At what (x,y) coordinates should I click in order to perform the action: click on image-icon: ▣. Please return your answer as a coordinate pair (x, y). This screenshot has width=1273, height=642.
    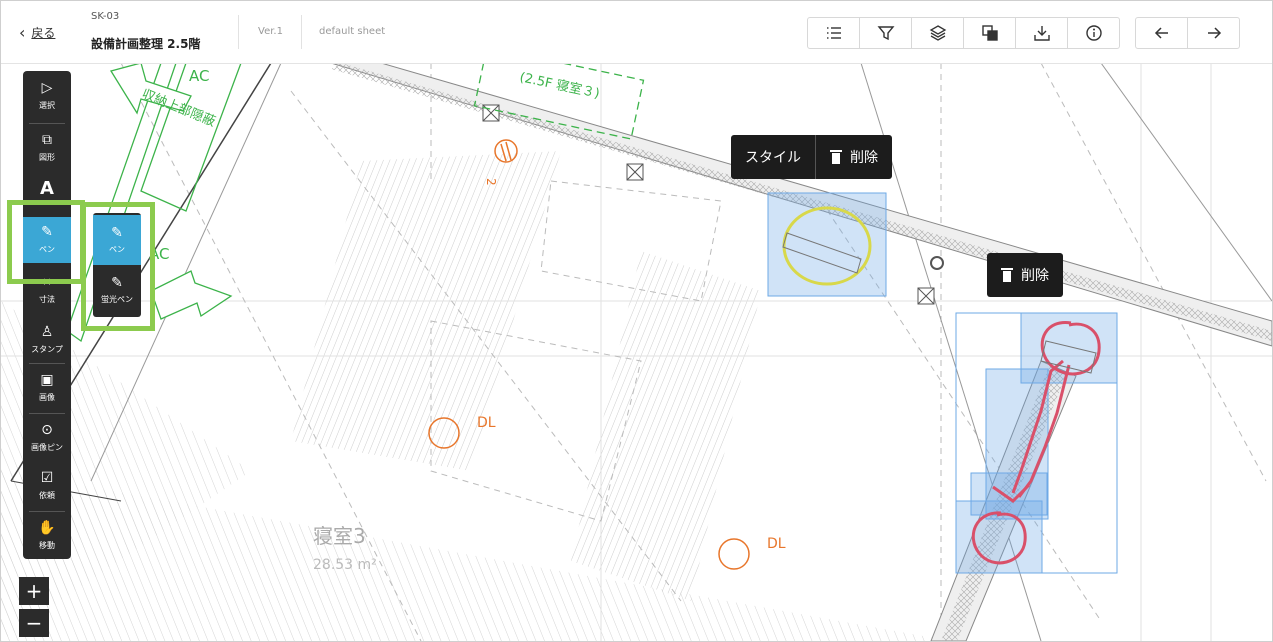
    Looking at the image, I should click on (47, 380).